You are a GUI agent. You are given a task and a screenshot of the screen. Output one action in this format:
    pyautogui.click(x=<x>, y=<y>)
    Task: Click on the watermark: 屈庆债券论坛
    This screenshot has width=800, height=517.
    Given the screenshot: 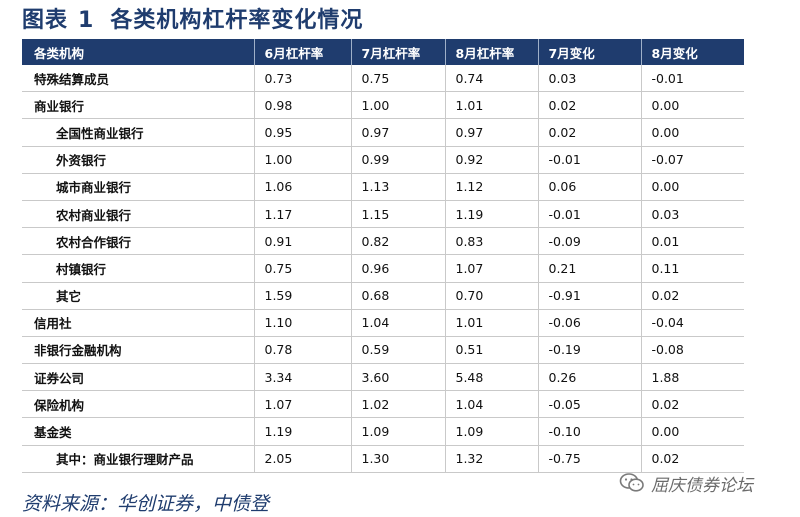 What is the action you would take?
    pyautogui.click(x=686, y=483)
    